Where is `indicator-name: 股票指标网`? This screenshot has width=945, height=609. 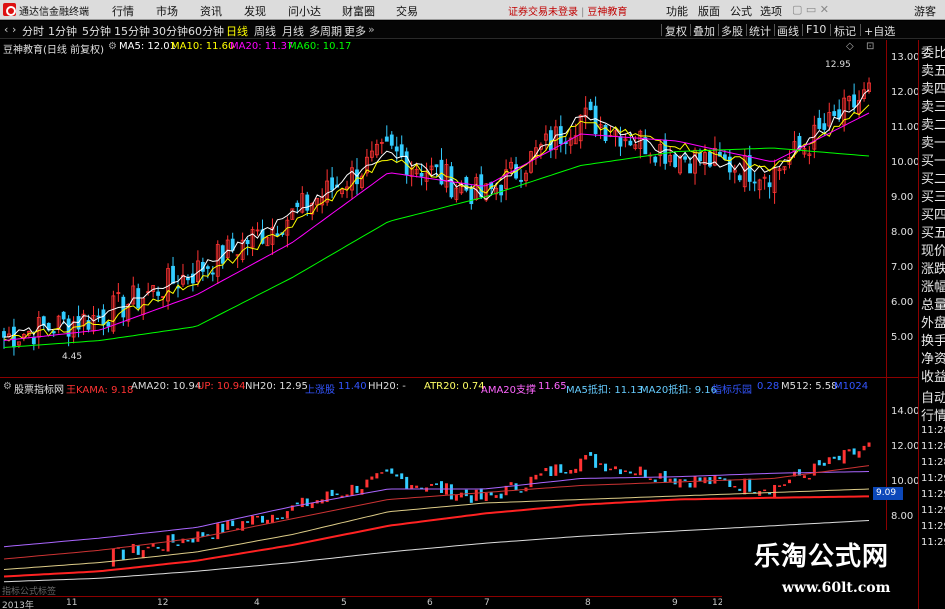
indicator-name: 股票指标网 is located at coordinates (39, 388).